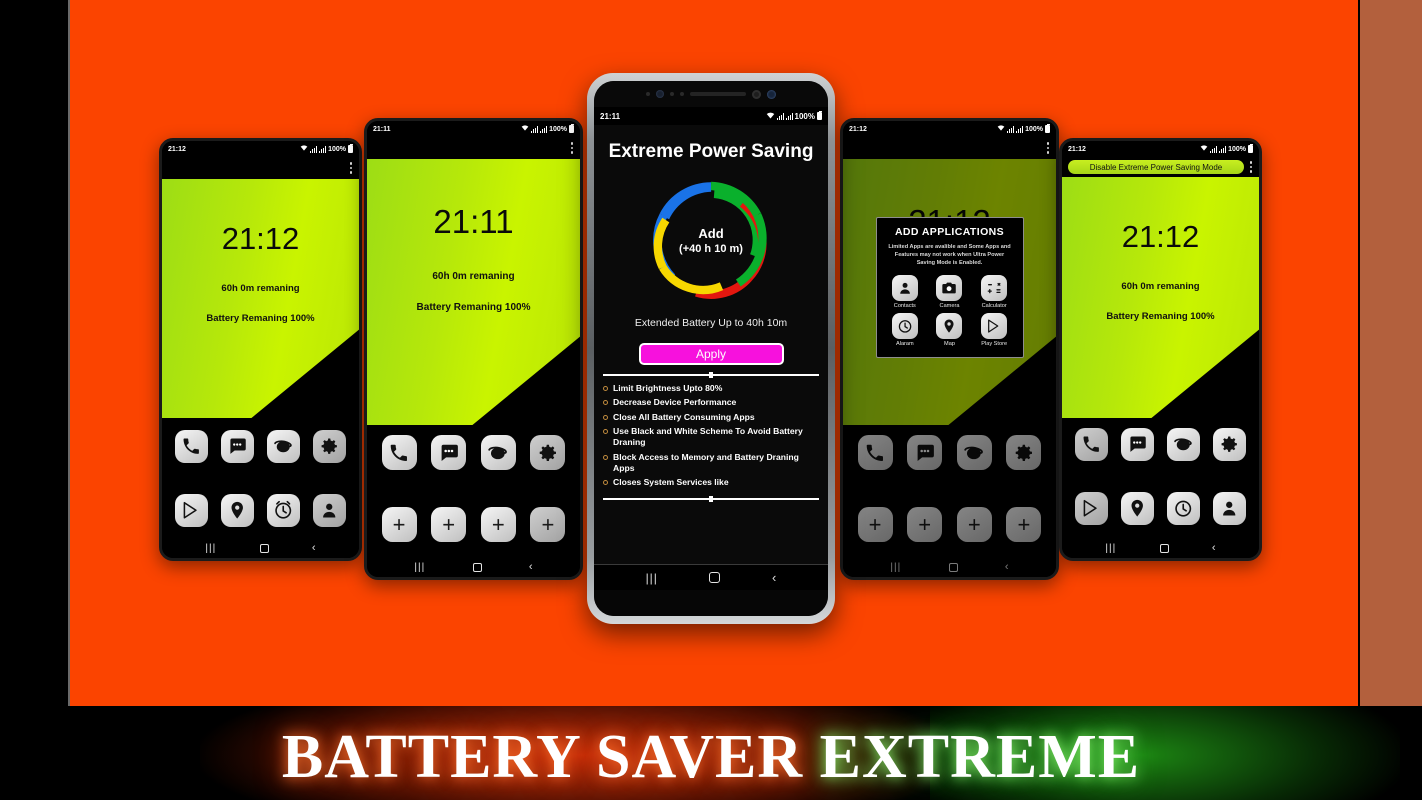  I want to click on app-bar: Disable Extreme Power Saving Mode, so click(1160, 167).